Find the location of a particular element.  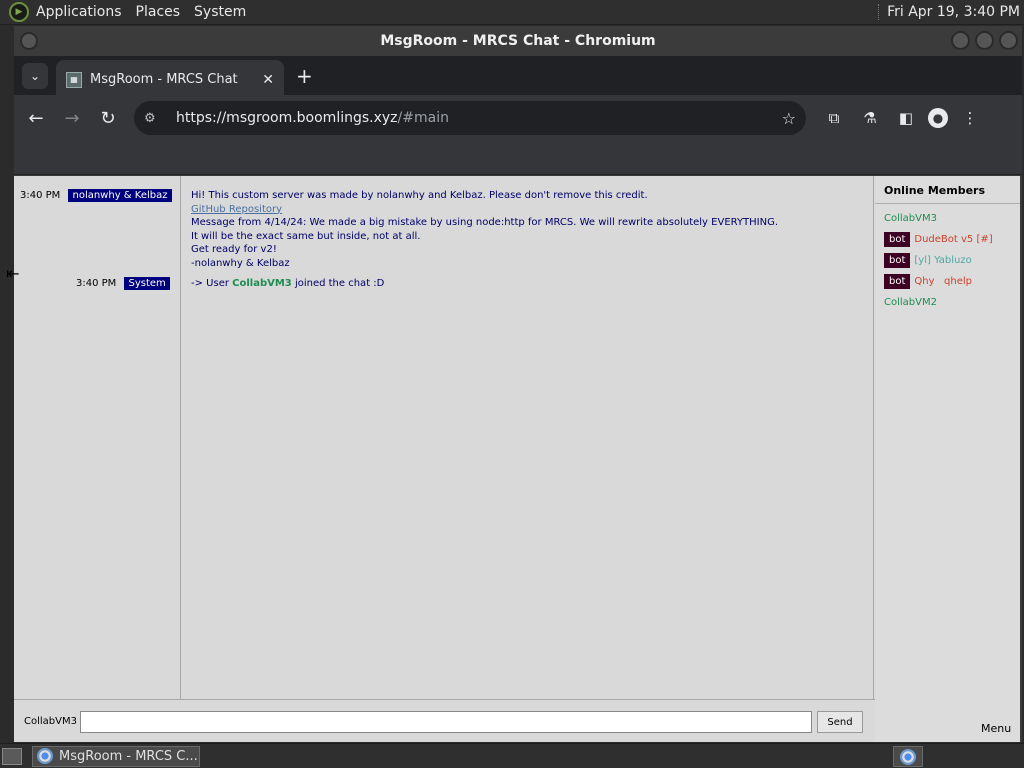

close-window-button is located at coordinates (1008, 40).